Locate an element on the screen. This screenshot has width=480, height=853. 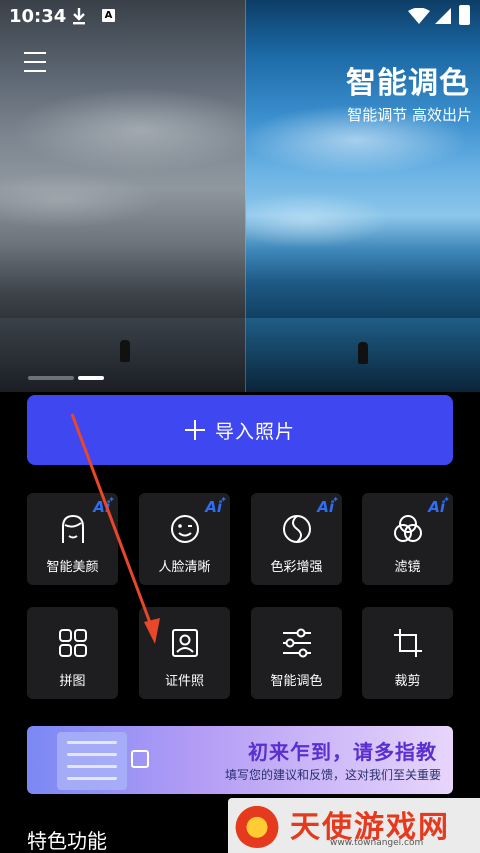
feature-tile-filter: Ai ✦ 滤镜 is located at coordinates (407, 539).